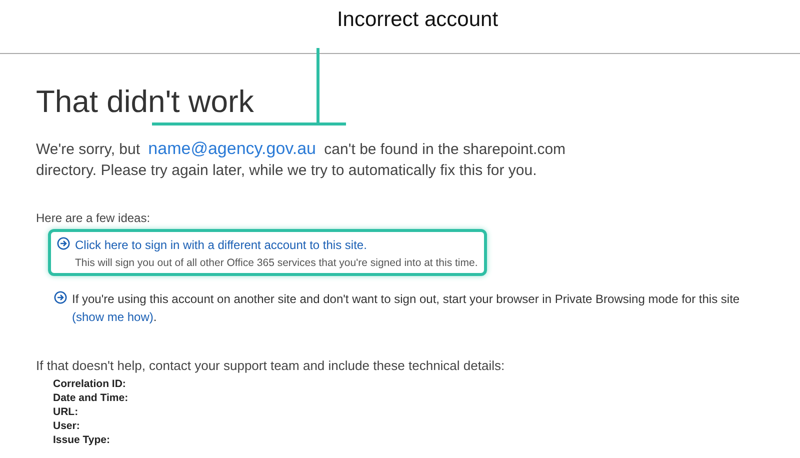  I want to click on idea-text: If you're using this account on another site and don't want to sign out, start your browser in Private Browsing mode for this site (show me how)., so click(406, 308).